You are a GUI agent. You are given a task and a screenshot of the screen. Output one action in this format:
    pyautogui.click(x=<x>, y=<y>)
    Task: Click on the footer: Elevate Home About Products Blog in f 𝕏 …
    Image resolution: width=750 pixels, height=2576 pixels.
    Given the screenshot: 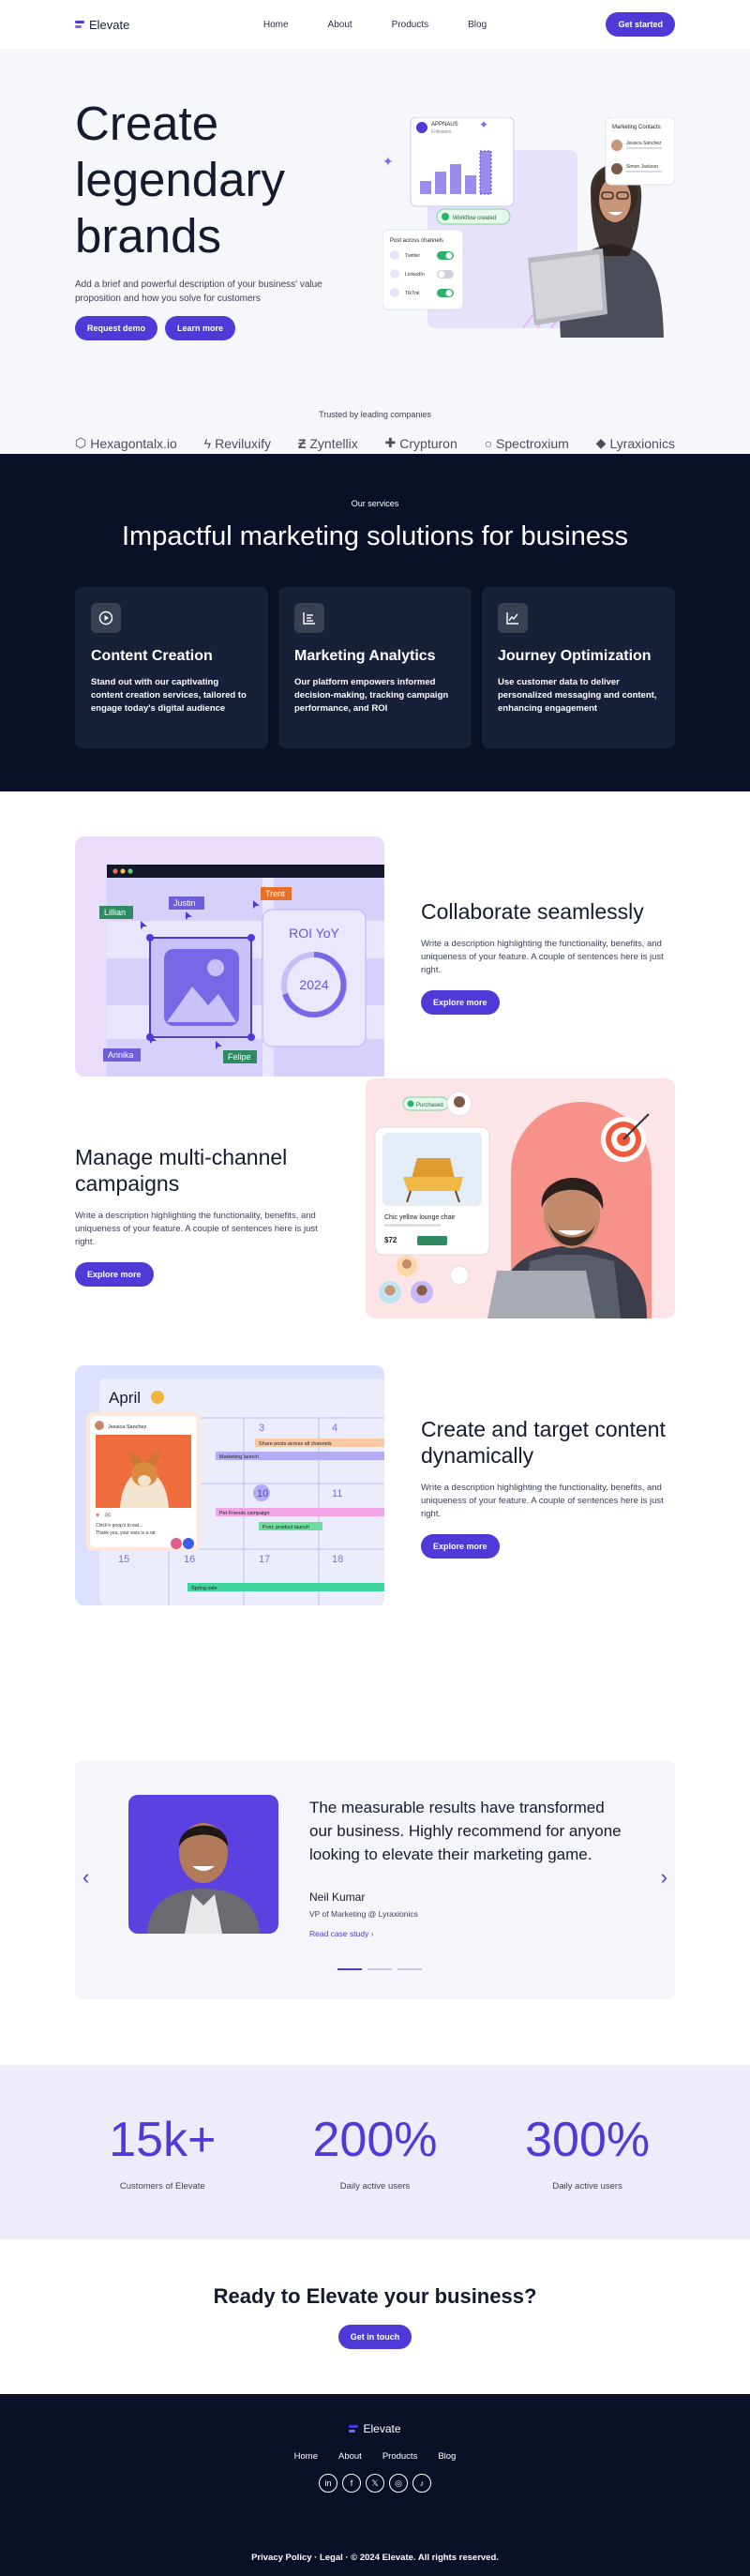 What is the action you would take?
    pyautogui.click(x=375, y=2485)
    